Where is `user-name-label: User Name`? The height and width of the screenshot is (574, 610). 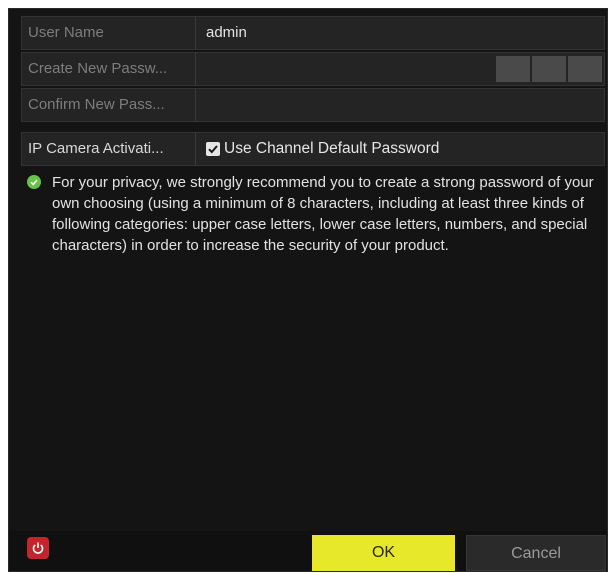 user-name-label: User Name is located at coordinates (109, 33).